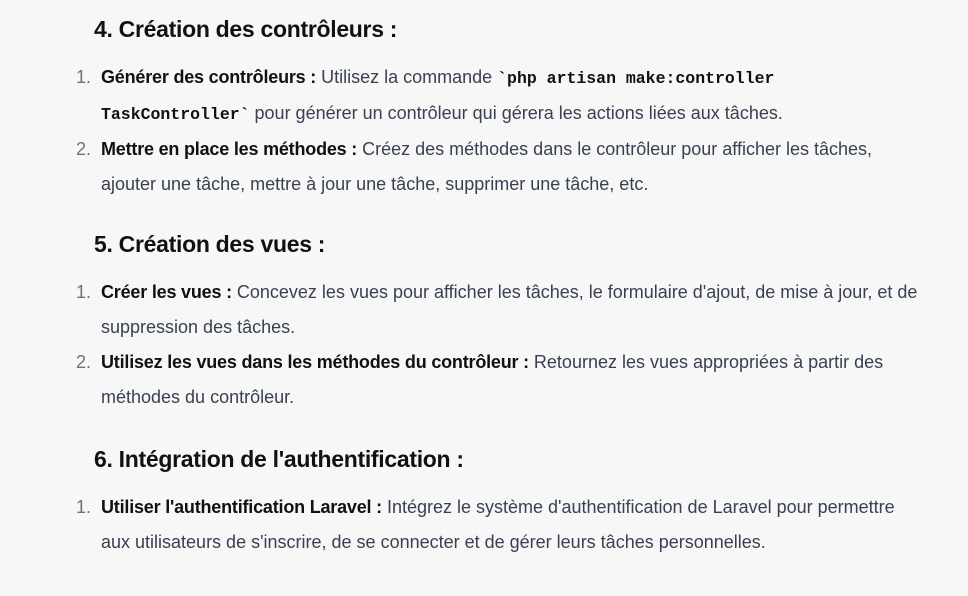 The width and height of the screenshot is (968, 596). Describe the element at coordinates (210, 244) in the screenshot. I see `section-heading-views: 5. Création des vues :` at that location.